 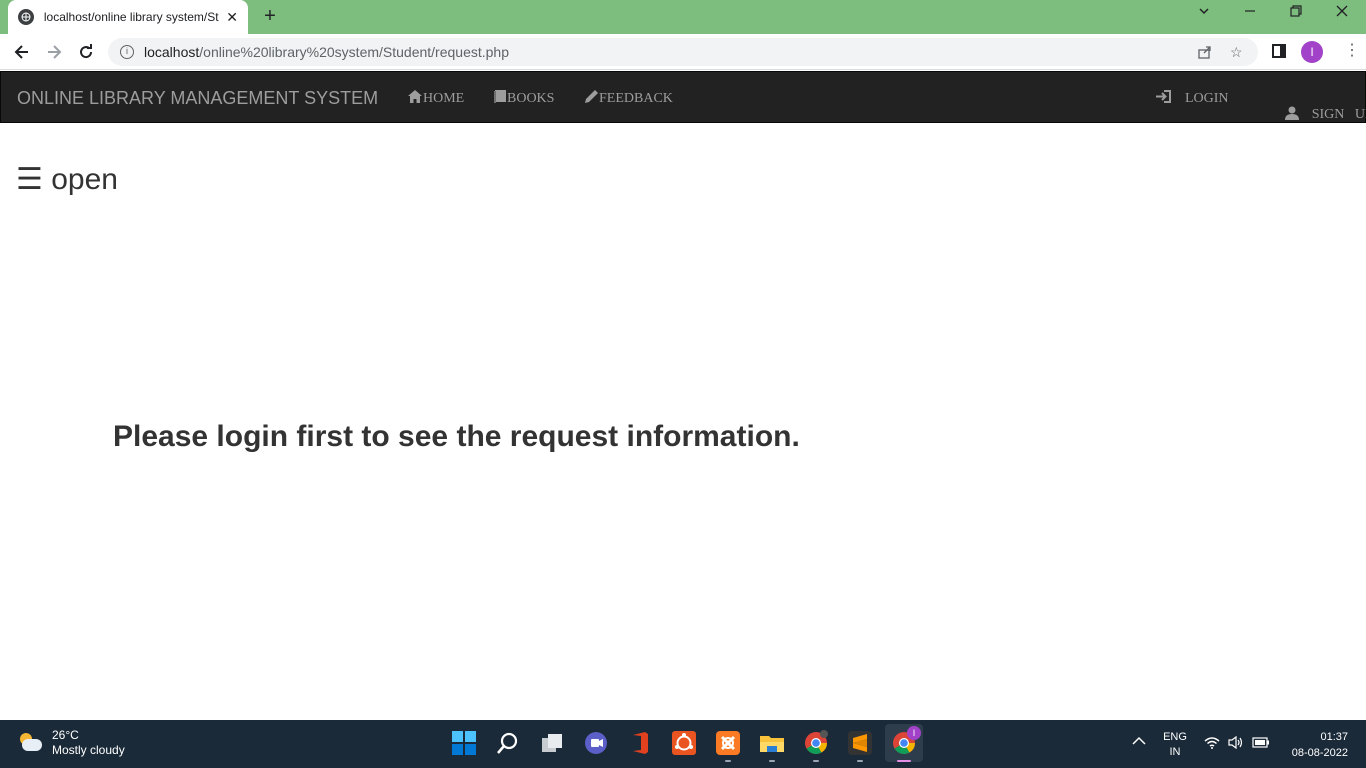 I want to click on home-icon, so click(x=415, y=98).